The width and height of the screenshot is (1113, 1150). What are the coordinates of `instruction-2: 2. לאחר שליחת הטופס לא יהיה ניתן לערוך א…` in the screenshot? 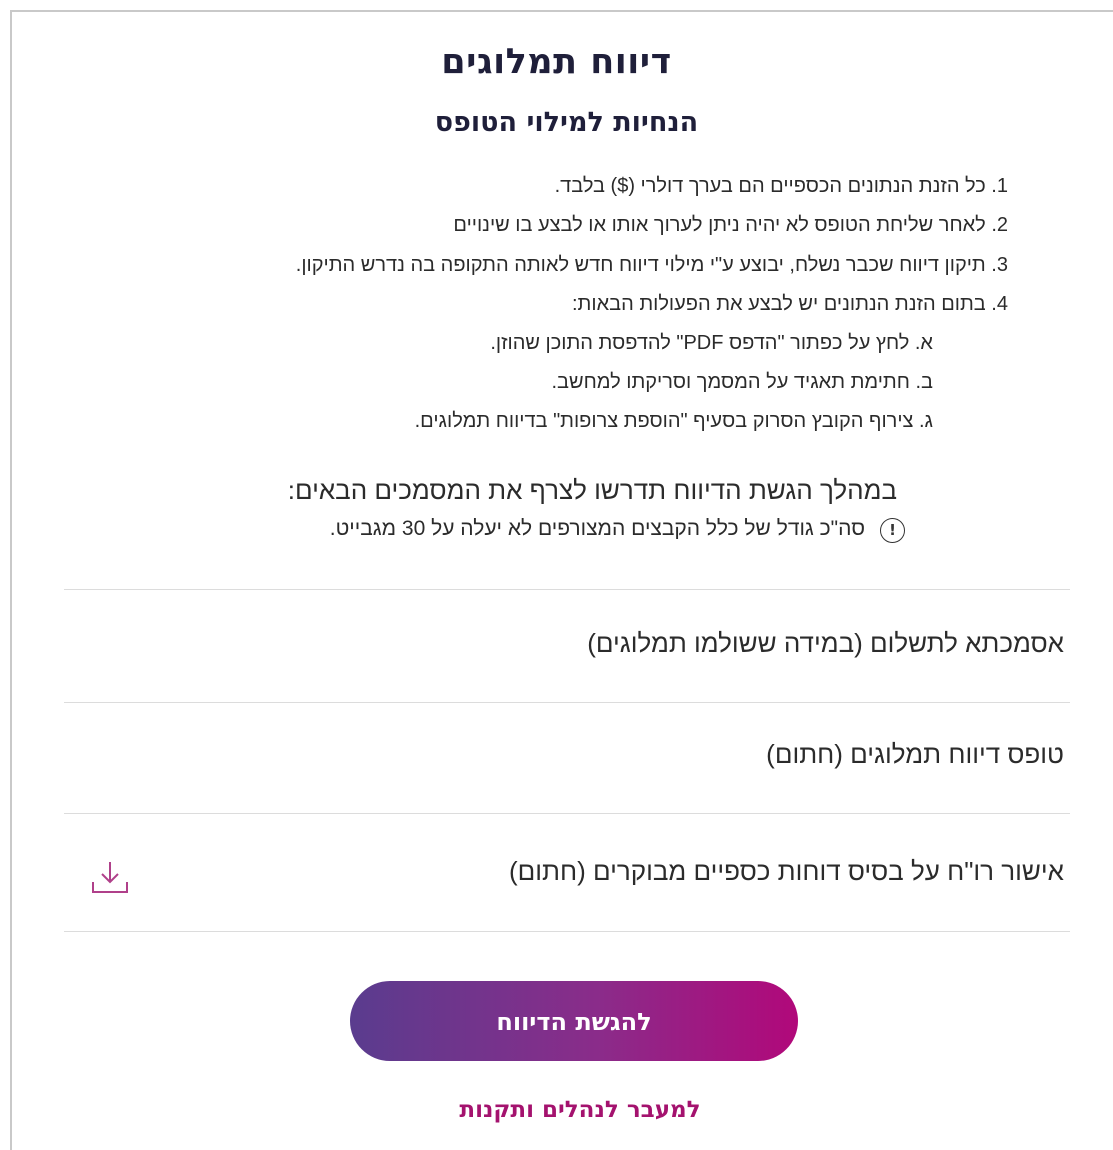 It's located at (730, 225).